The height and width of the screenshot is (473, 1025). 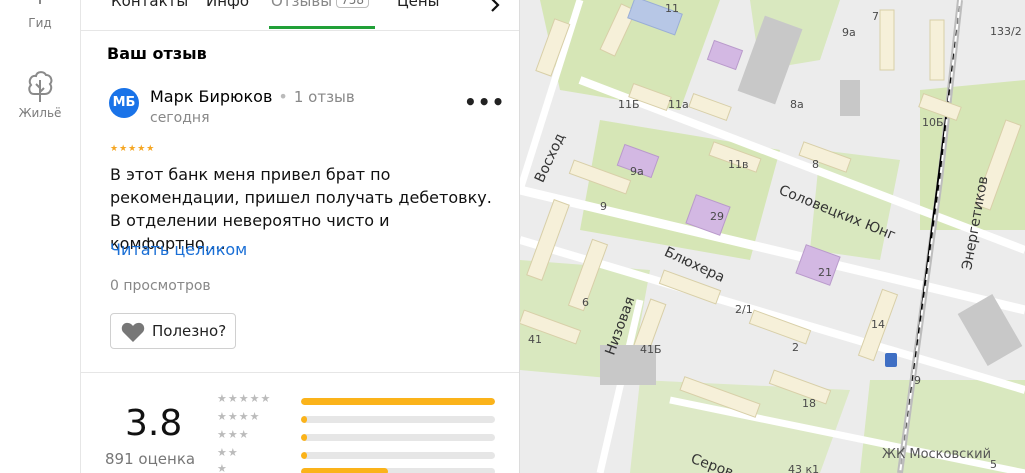 I want to click on rating-row-stars: ★★★★★, so click(x=244, y=398).